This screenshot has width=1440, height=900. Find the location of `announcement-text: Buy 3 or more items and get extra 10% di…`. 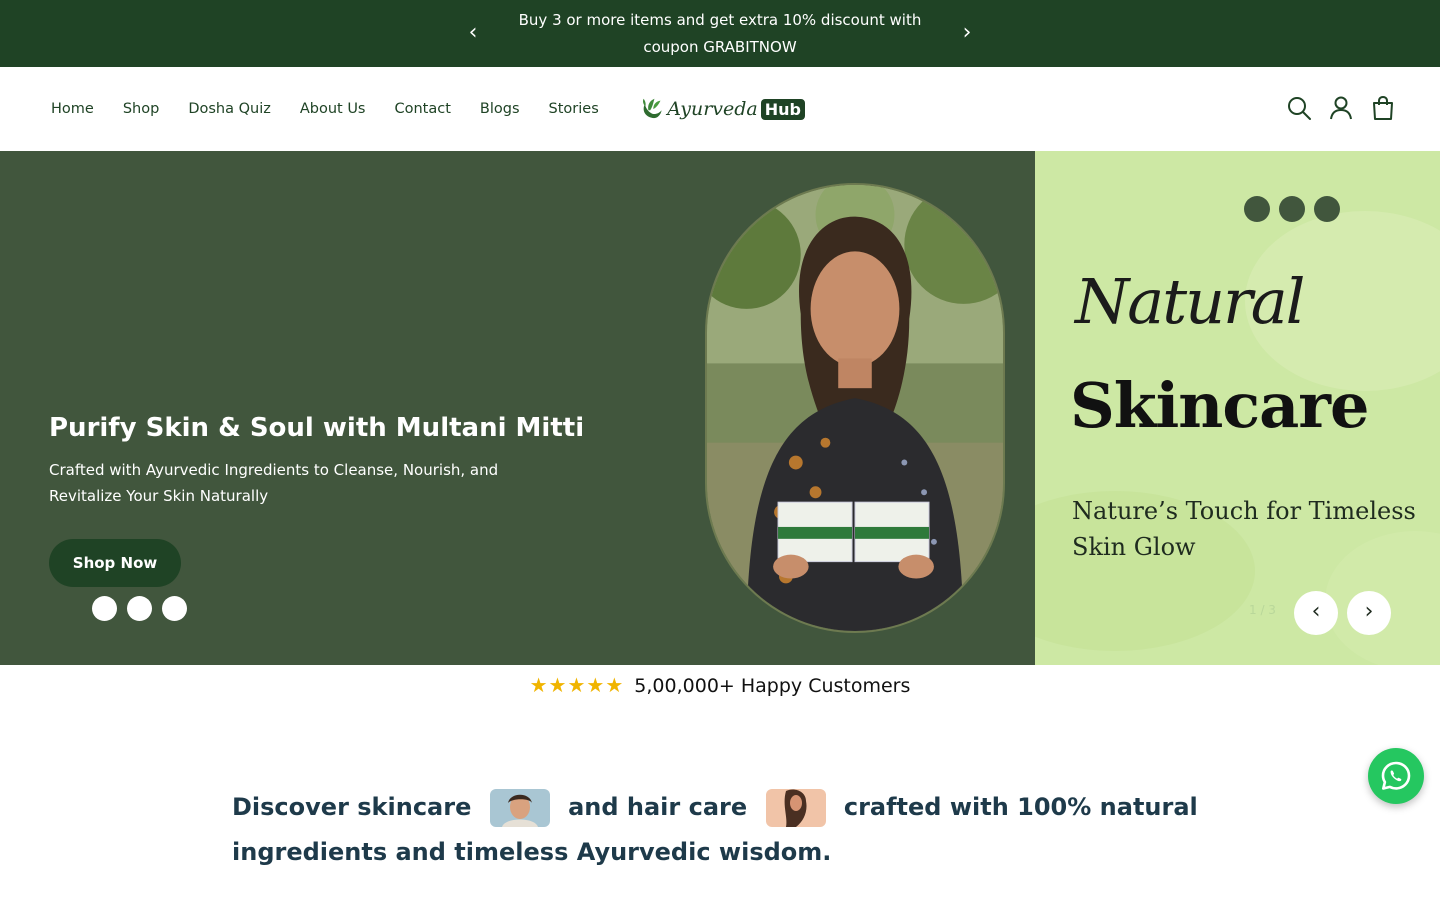

announcement-text: Buy 3 or more items and get extra 10% di… is located at coordinates (720, 33).